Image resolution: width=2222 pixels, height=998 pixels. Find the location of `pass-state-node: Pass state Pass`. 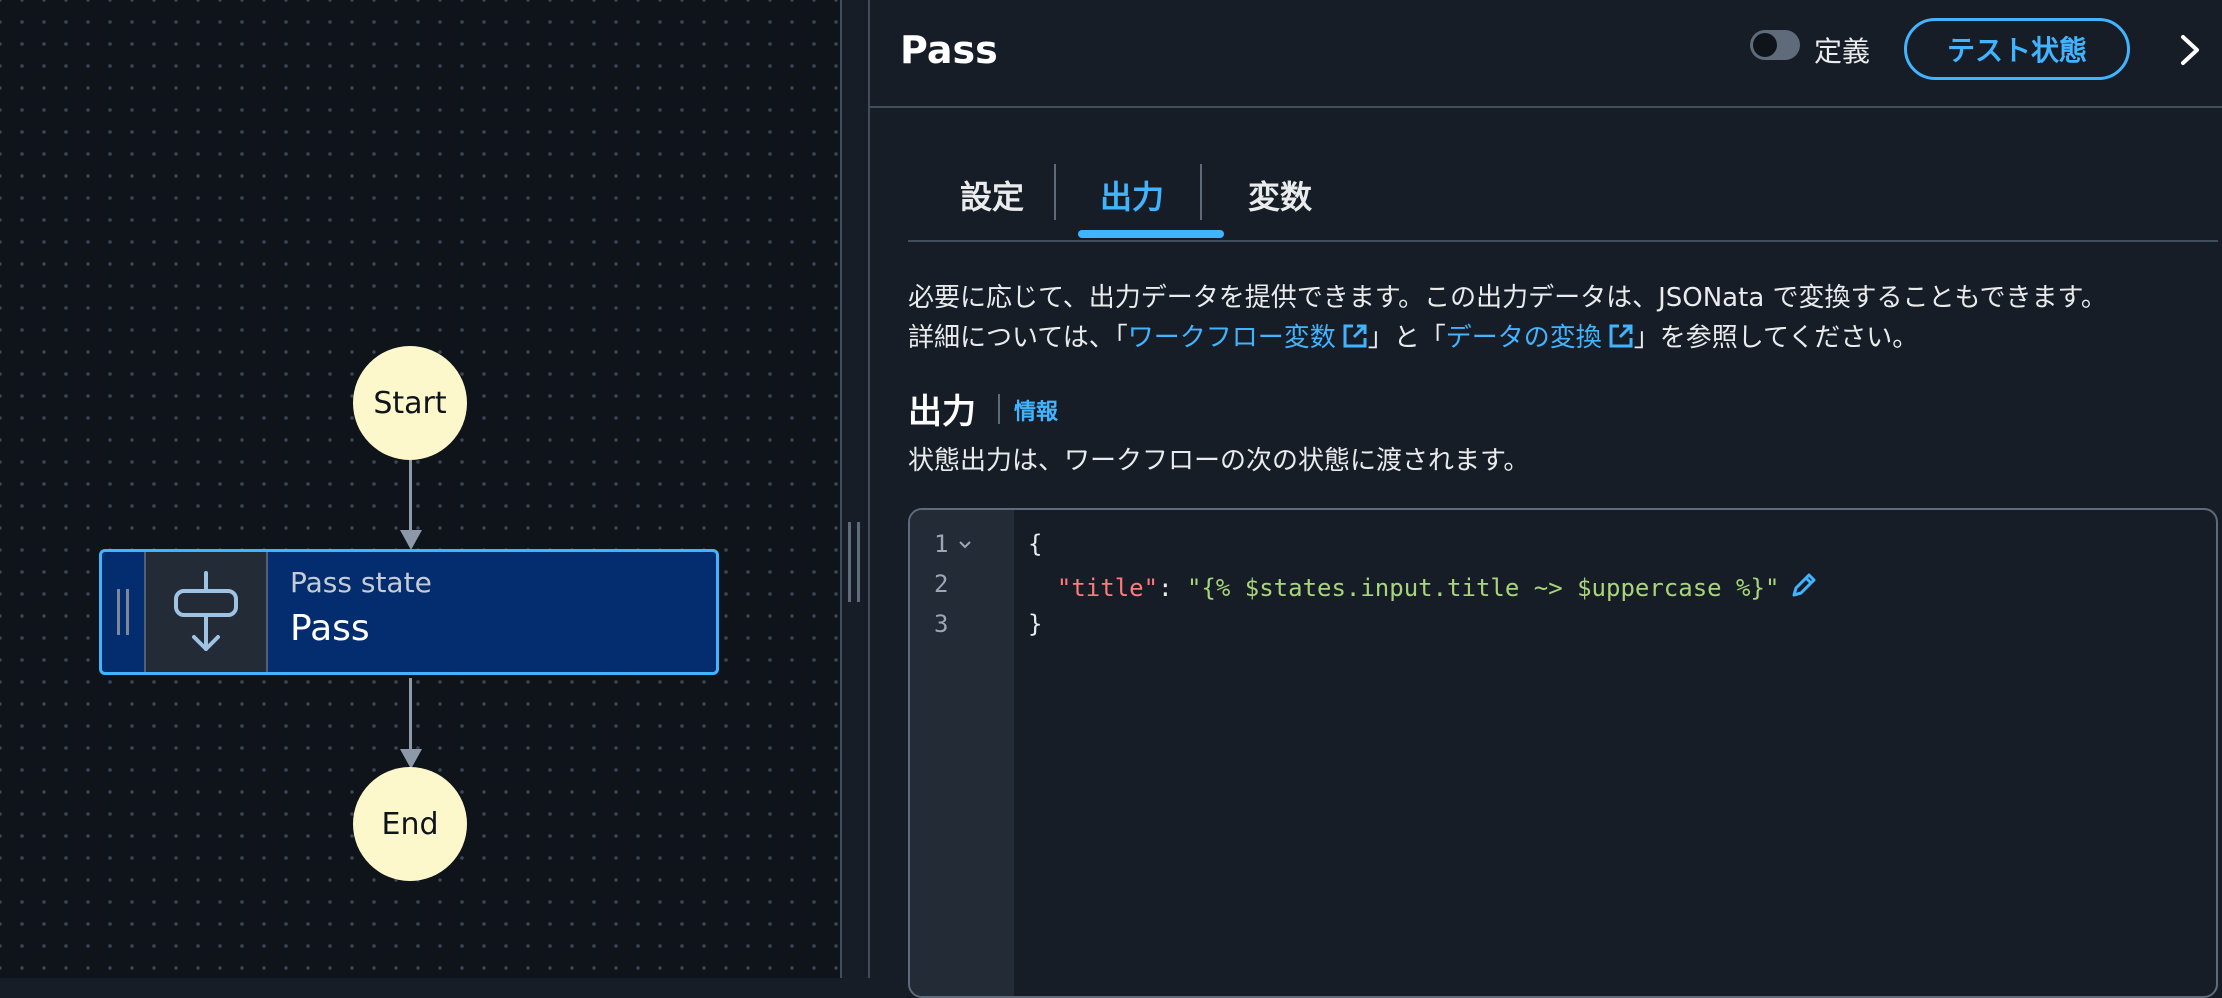

pass-state-node: Pass state Pass is located at coordinates (409, 612).